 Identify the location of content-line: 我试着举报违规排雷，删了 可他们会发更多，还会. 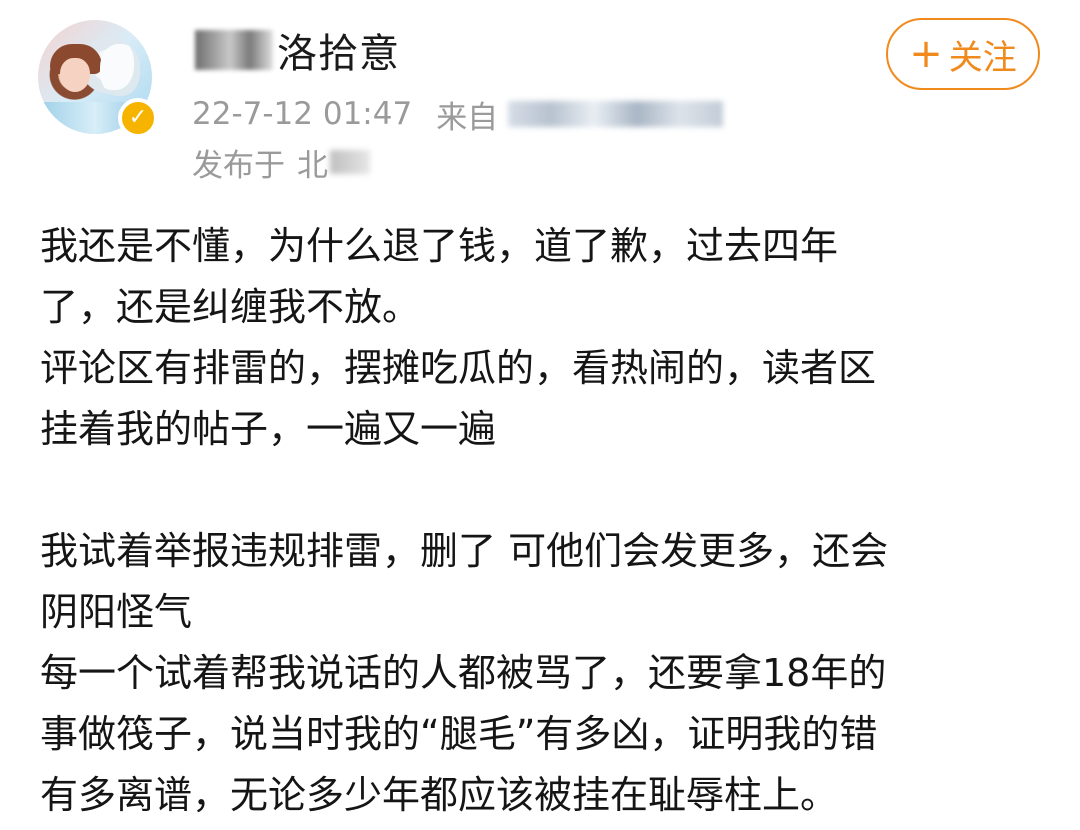
(464, 551).